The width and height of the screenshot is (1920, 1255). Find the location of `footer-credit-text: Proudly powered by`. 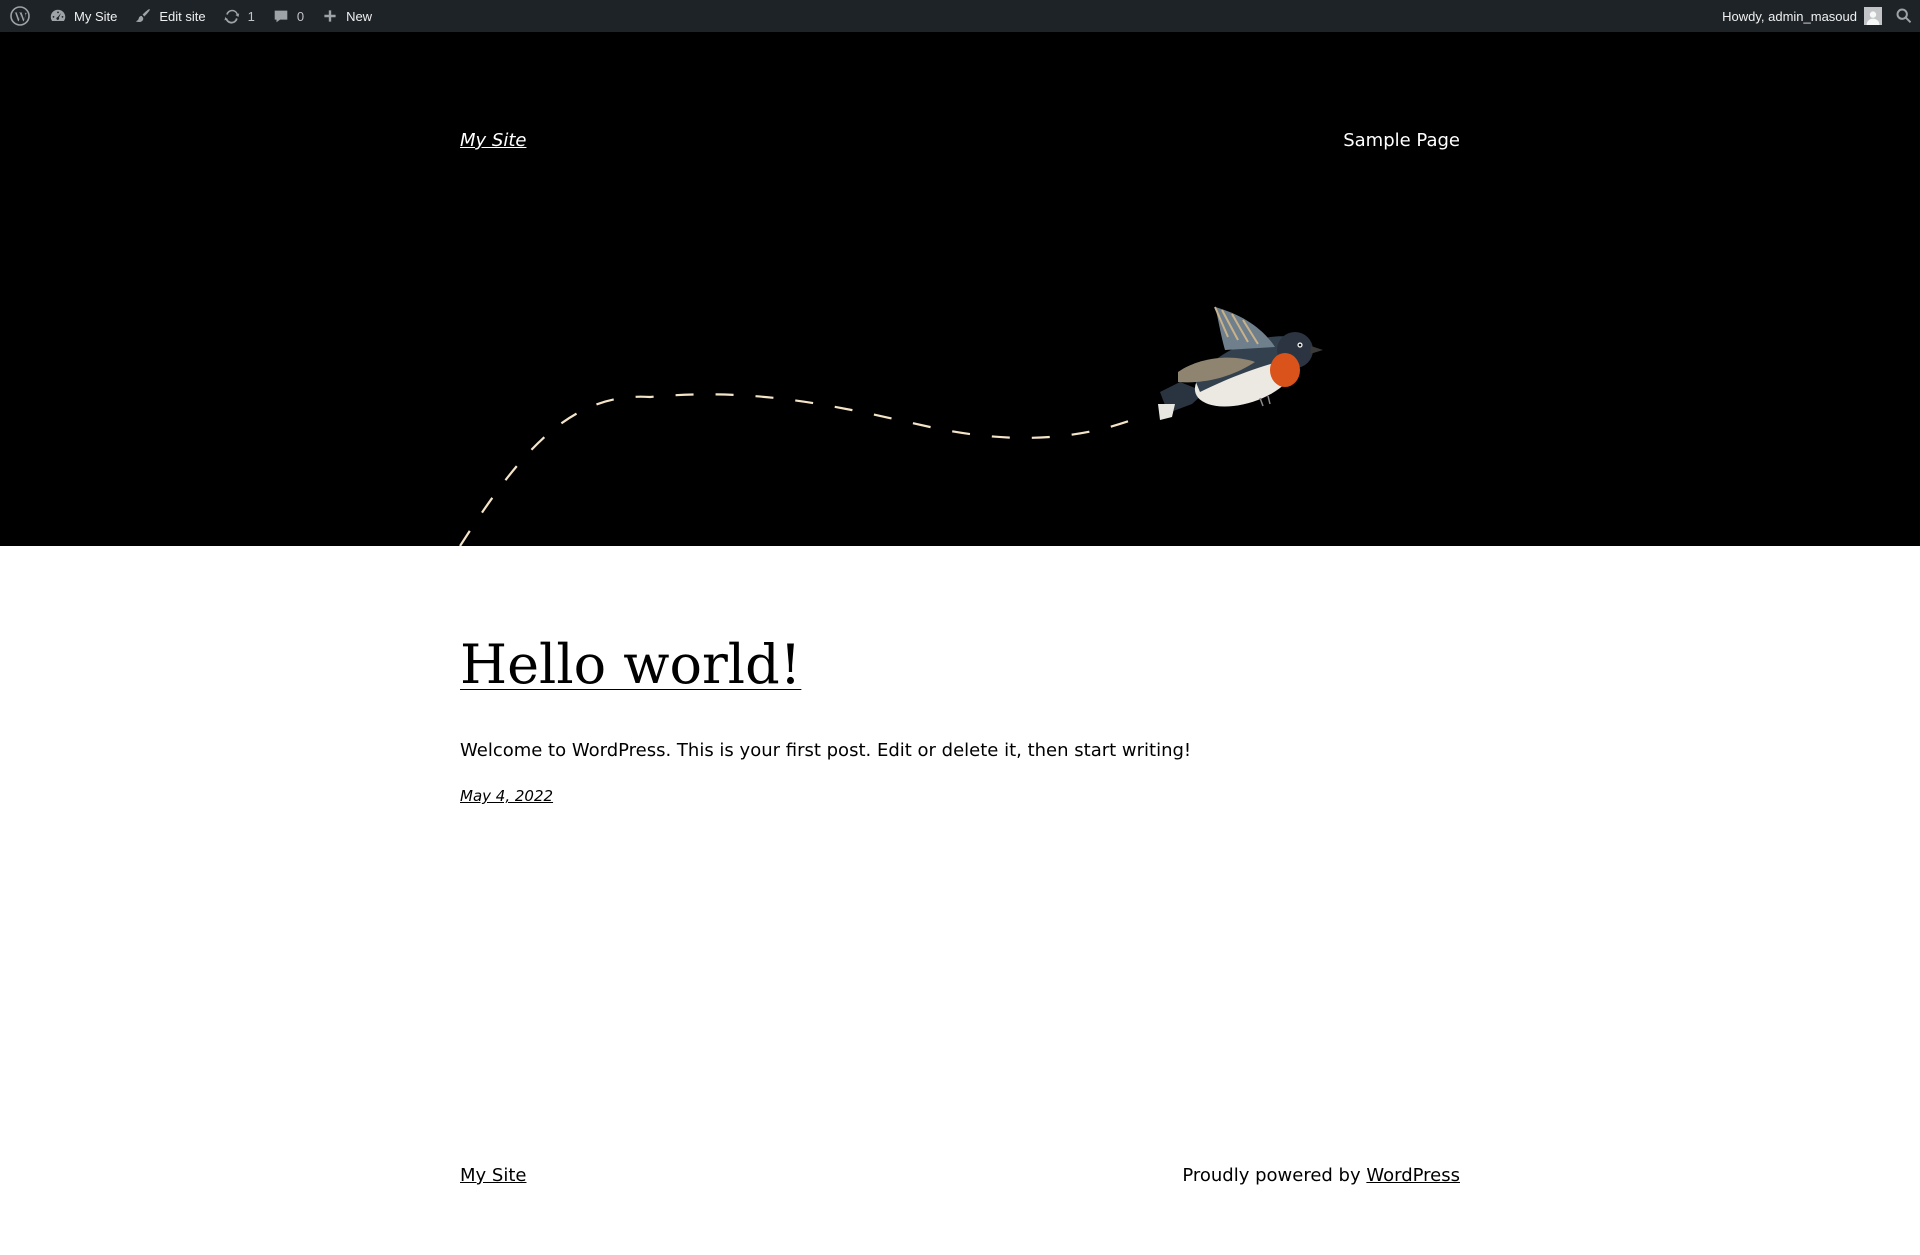

footer-credit-text: Proudly powered by is located at coordinates (1274, 1175).